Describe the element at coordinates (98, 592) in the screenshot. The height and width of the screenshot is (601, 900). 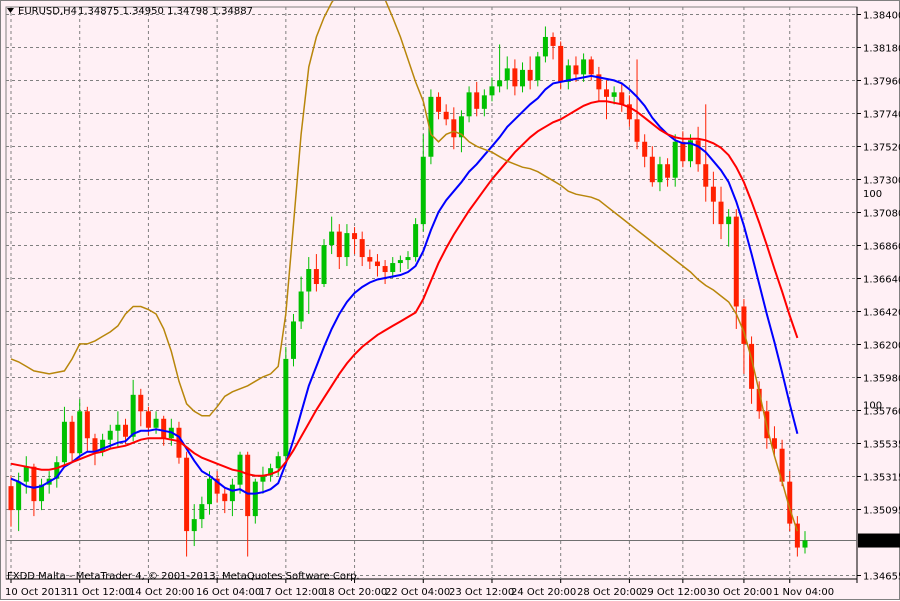
I see `time-tick-label: 11 Oct 12:00` at that location.